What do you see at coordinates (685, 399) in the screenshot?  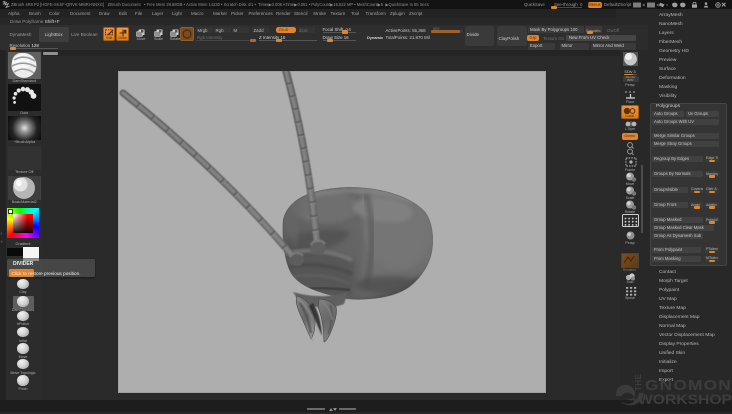 I see `svg-text: WORKSHOP` at bounding box center [685, 399].